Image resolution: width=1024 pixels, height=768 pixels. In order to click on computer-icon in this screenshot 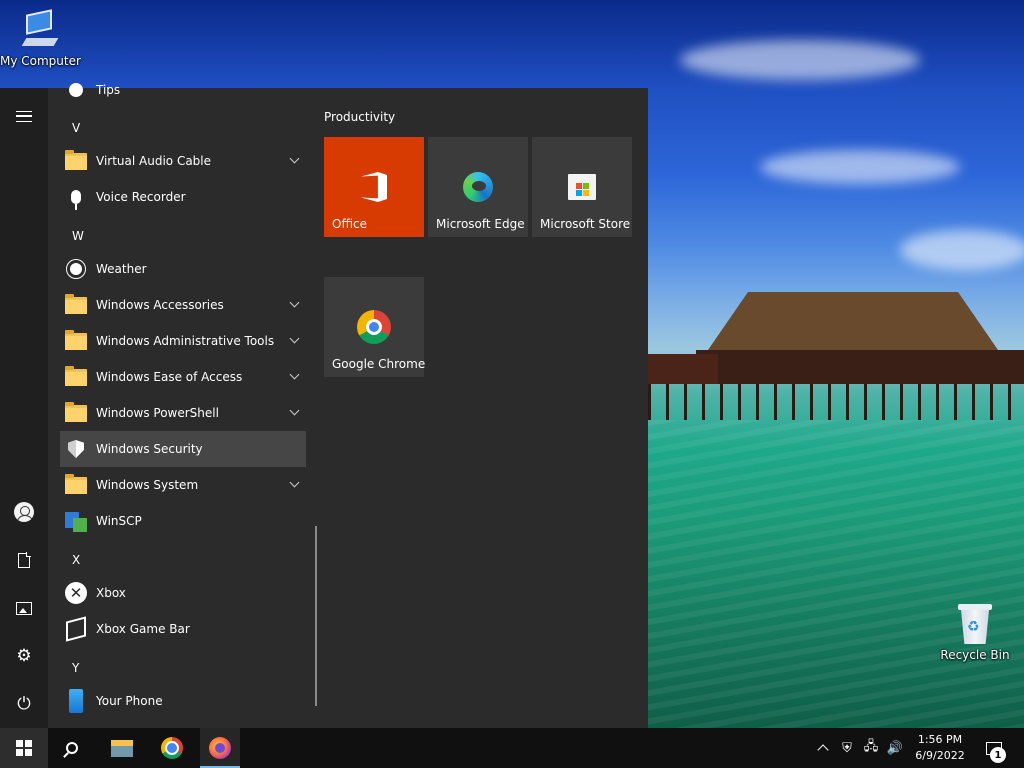, I will do `click(40, 30)`.